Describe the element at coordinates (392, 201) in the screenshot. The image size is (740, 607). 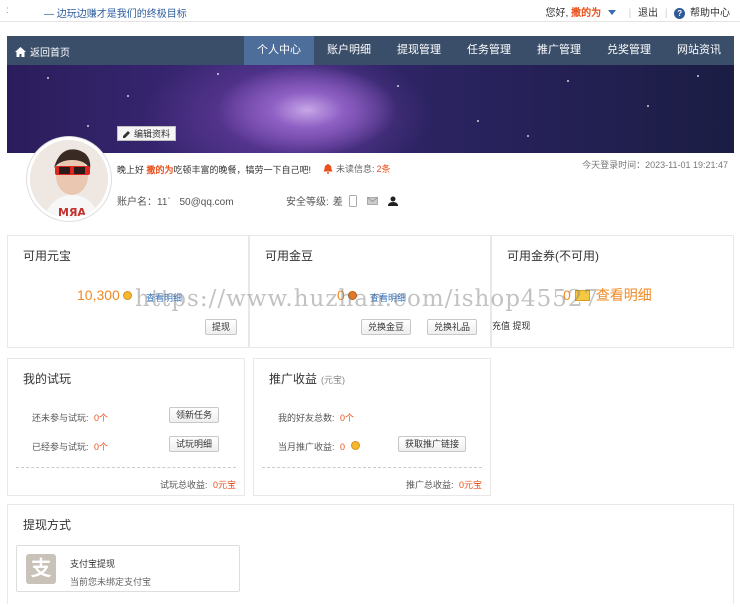
I see `user-icon` at that location.